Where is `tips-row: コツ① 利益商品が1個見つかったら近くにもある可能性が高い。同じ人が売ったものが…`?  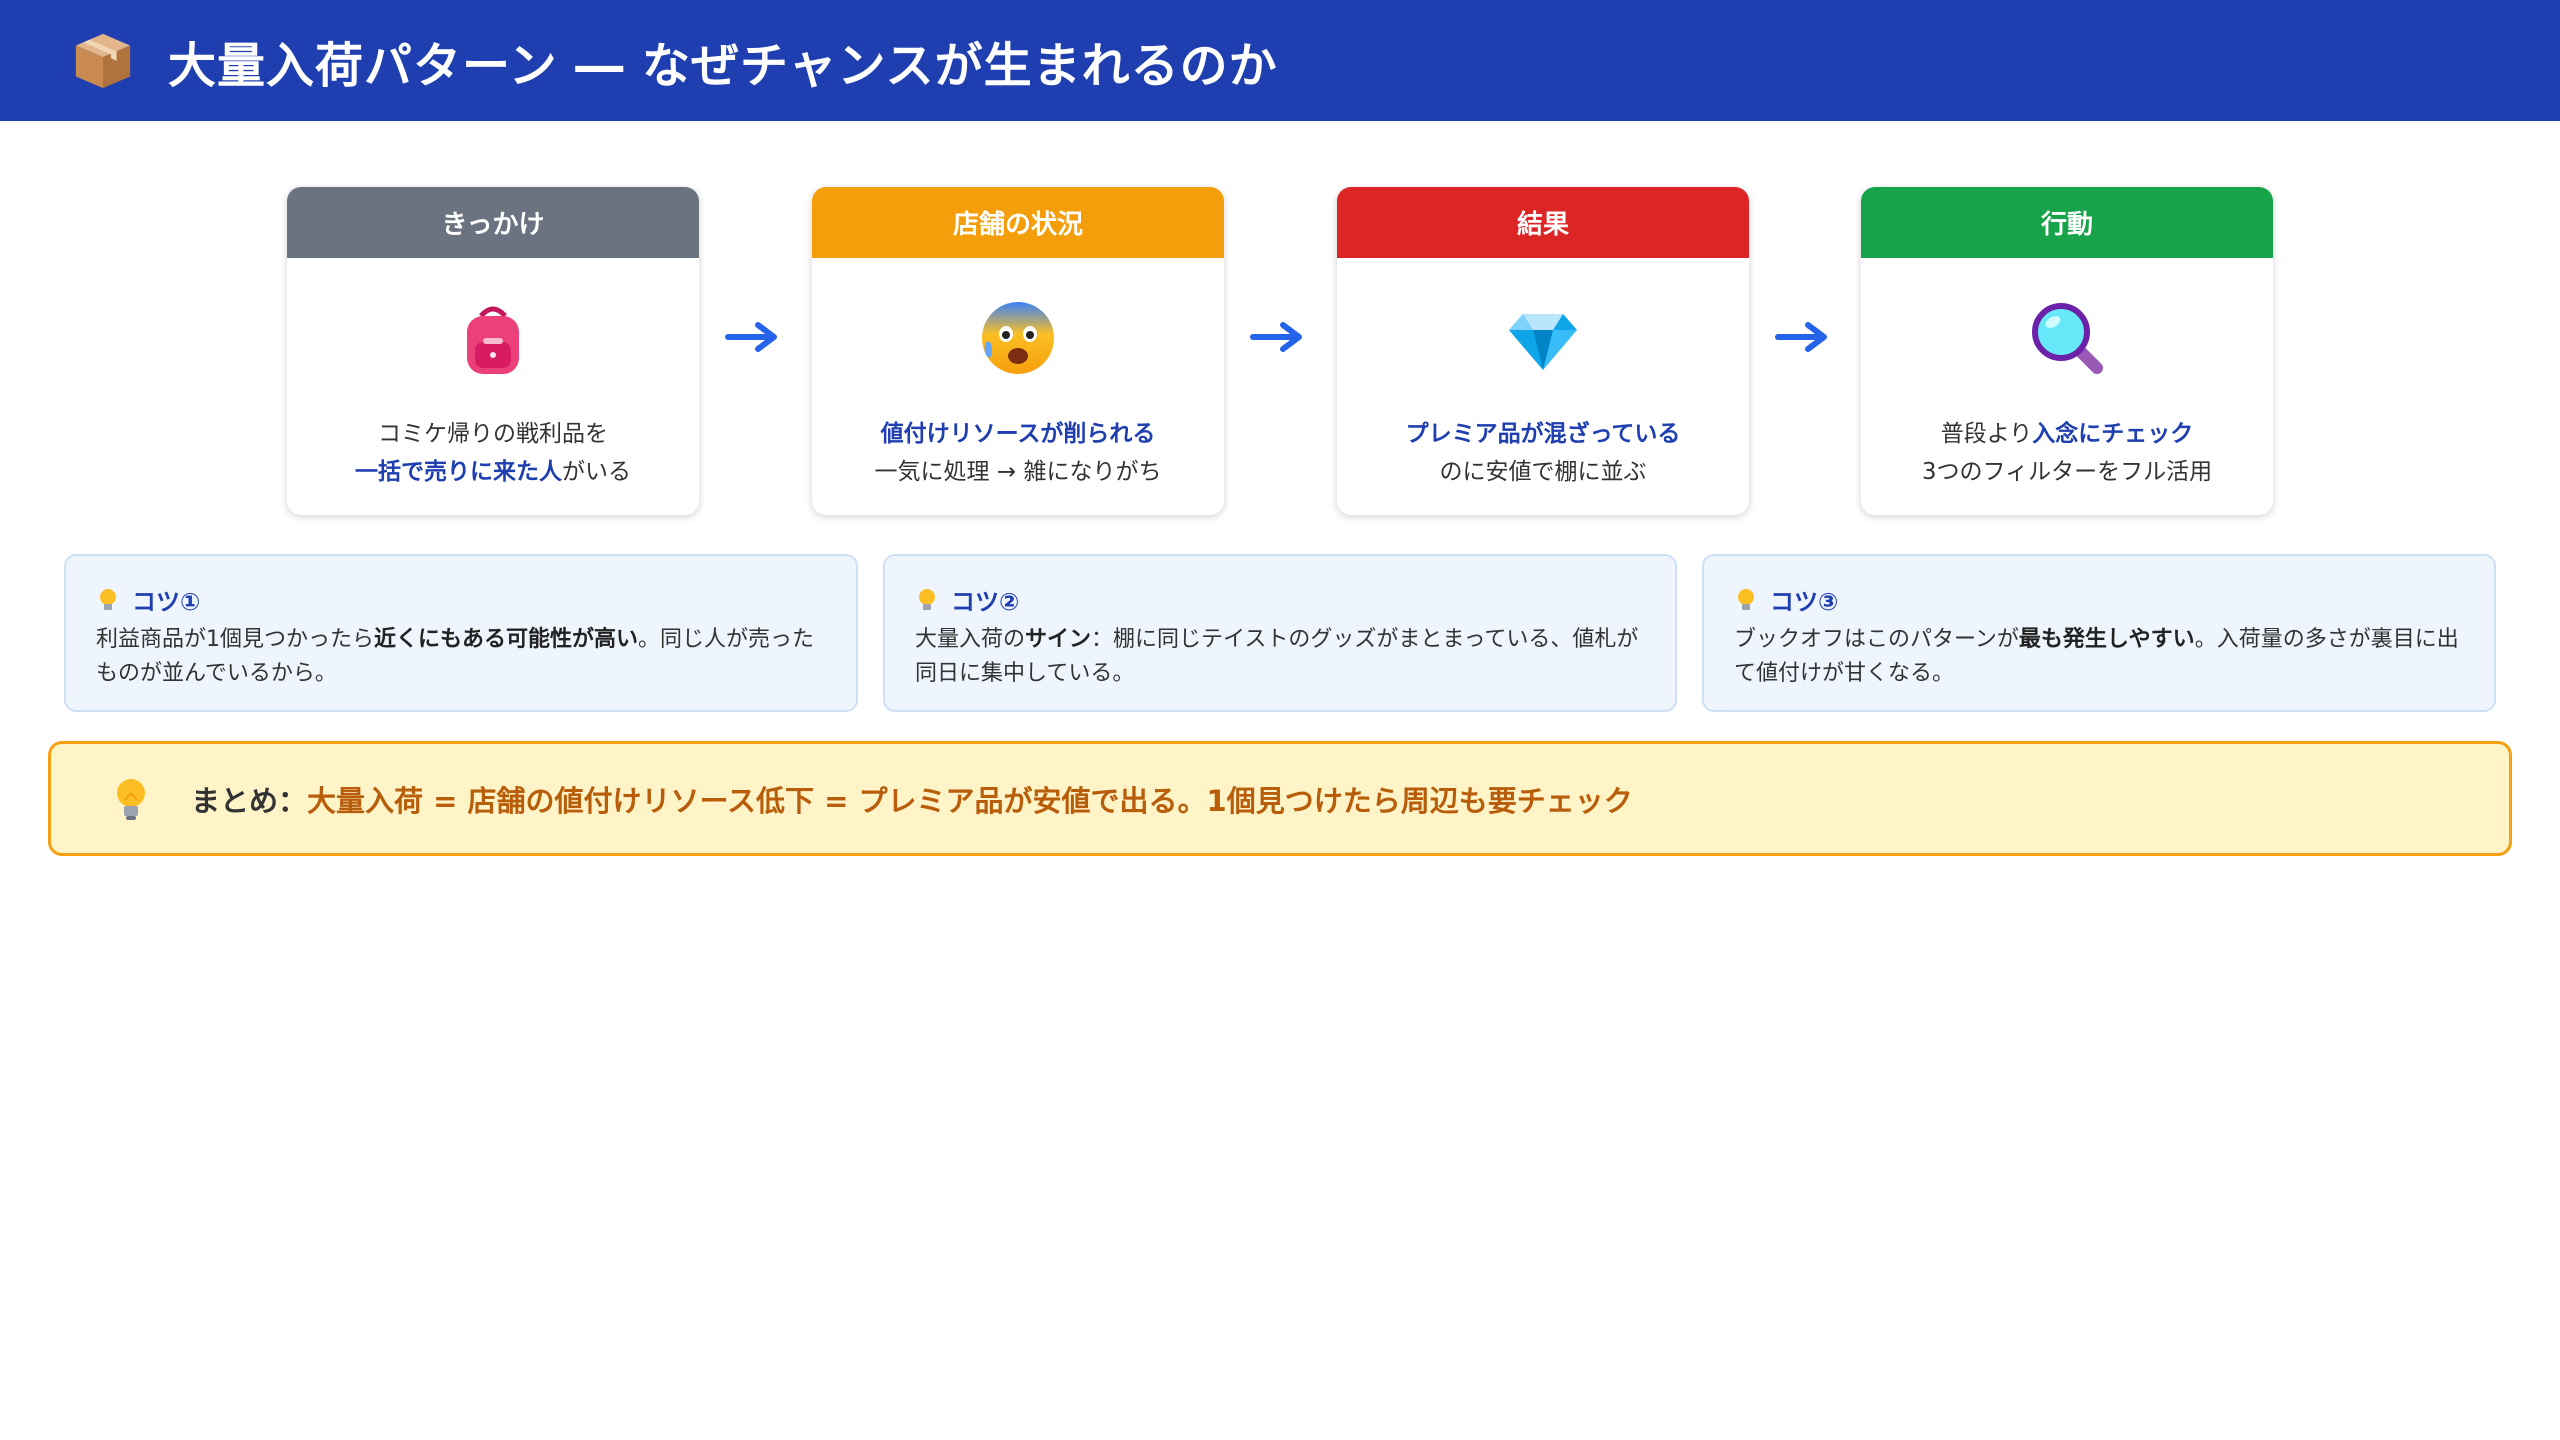
tips-row: コツ① 利益商品が1個見つかったら近くにもある可能性が高い。同じ人が売ったものが… is located at coordinates (1280, 633).